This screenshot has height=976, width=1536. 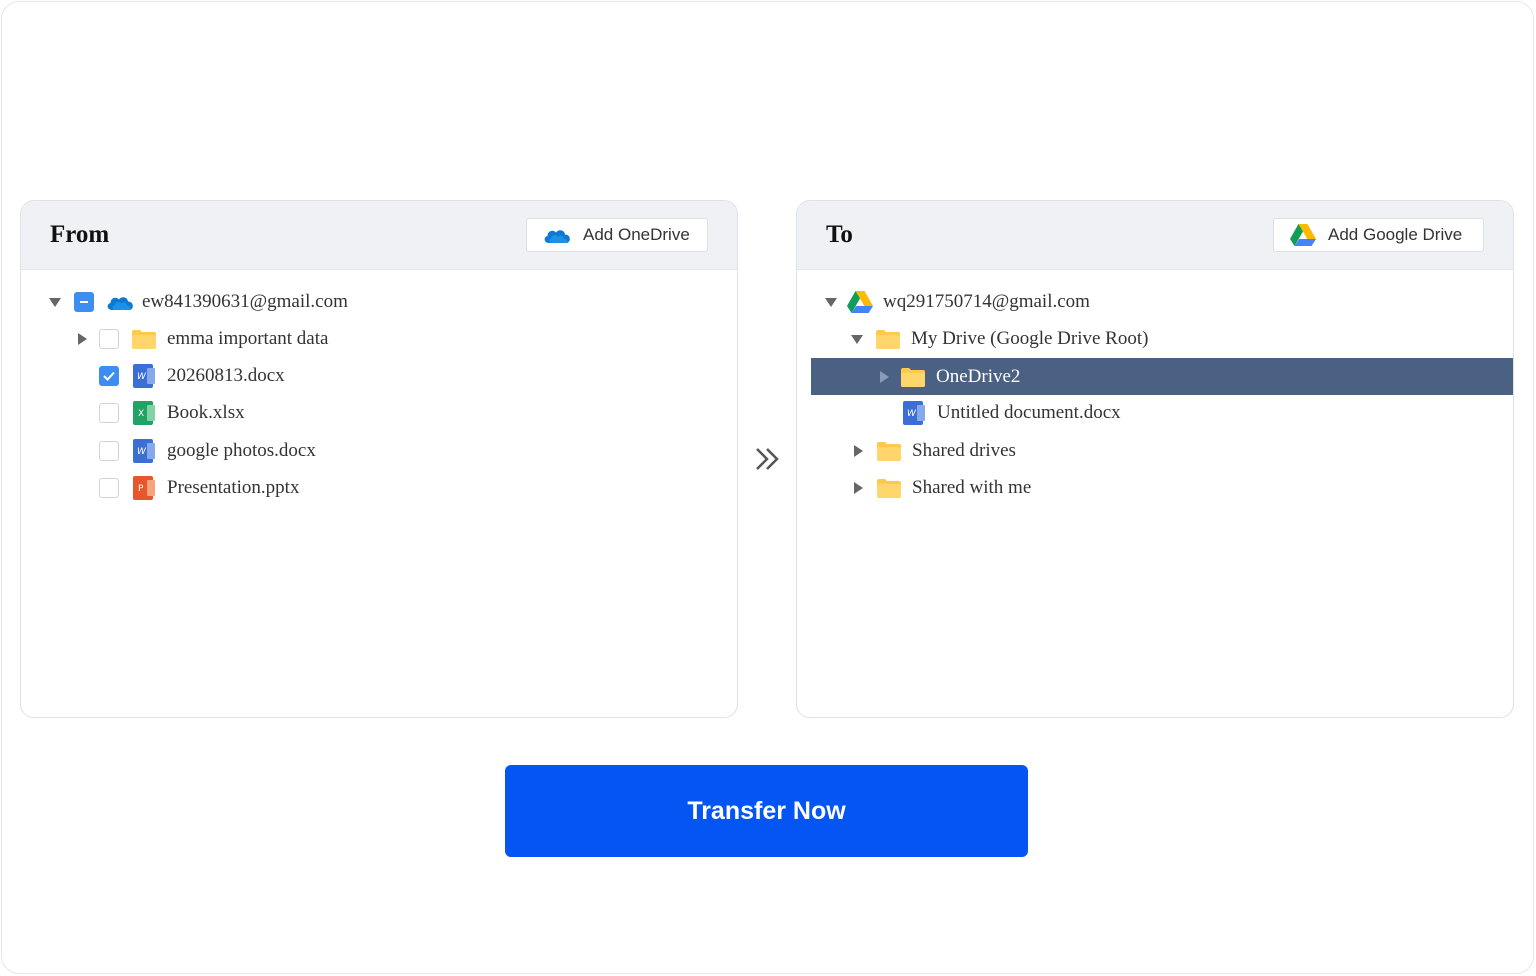 I want to click on item-label: Shared drives, so click(x=964, y=450).